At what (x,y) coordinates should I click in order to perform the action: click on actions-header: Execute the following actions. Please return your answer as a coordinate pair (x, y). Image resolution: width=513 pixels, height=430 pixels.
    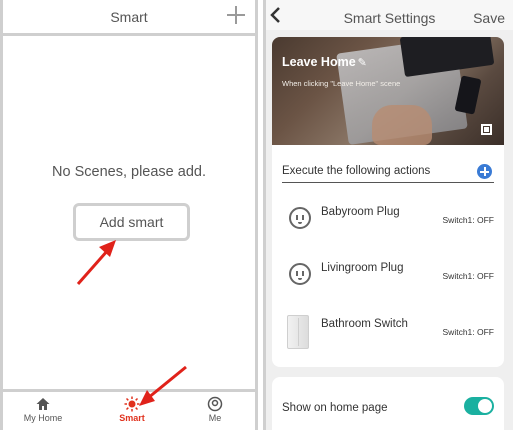
    Looking at the image, I should click on (388, 173).